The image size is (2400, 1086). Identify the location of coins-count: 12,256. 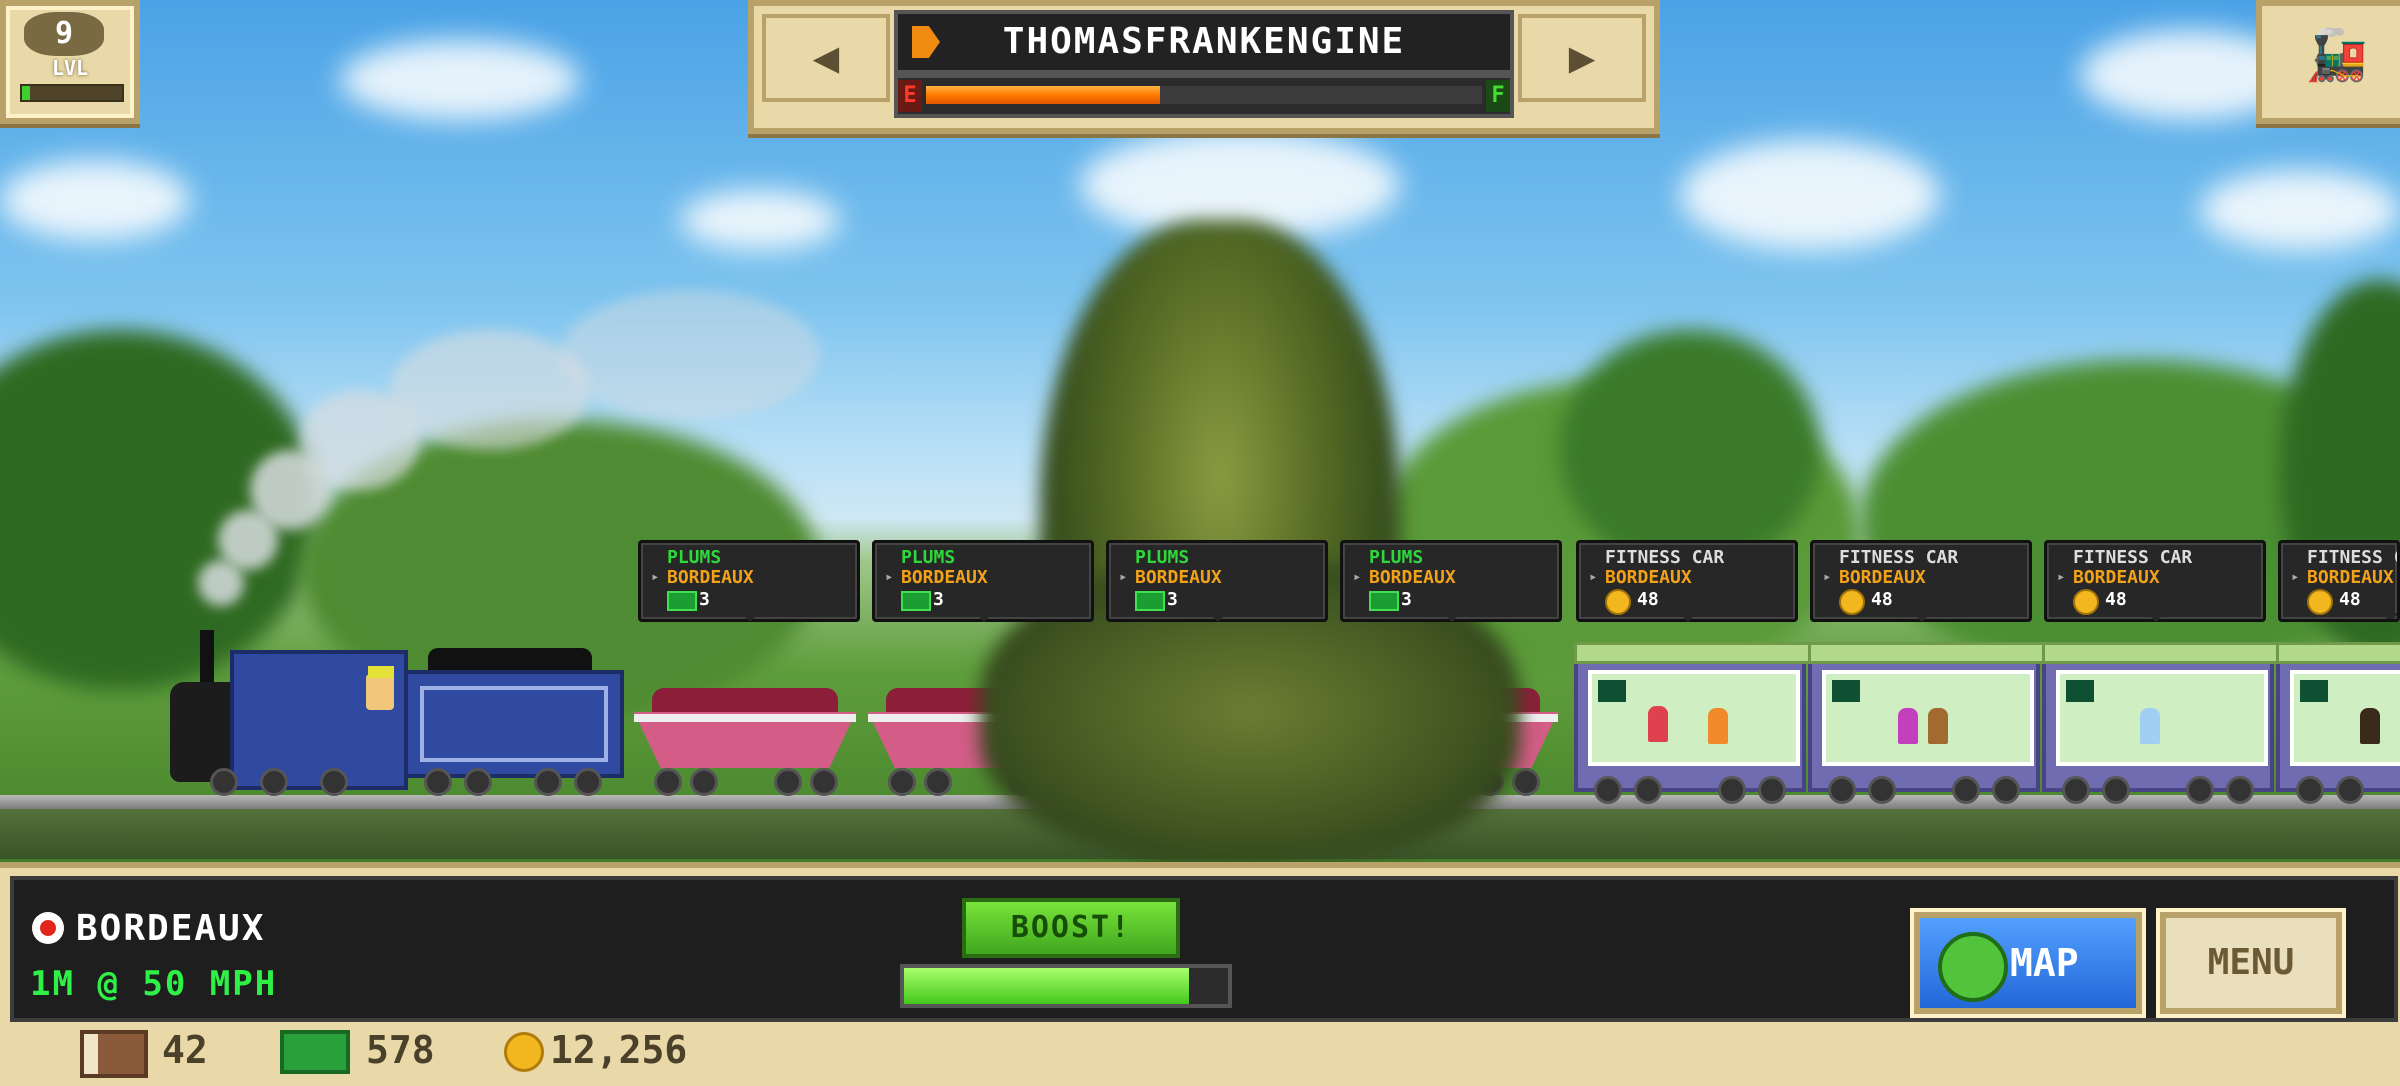
(619, 1050).